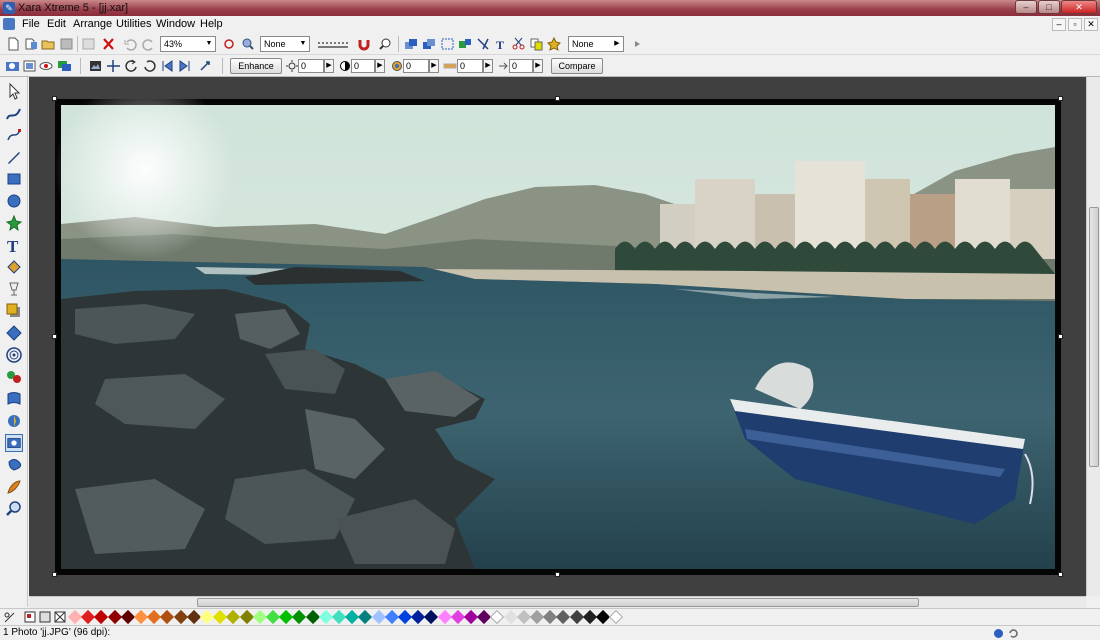 The width and height of the screenshot is (1100, 640). Describe the element at coordinates (131, 66) in the screenshot. I see `rotate-left-icon` at that location.